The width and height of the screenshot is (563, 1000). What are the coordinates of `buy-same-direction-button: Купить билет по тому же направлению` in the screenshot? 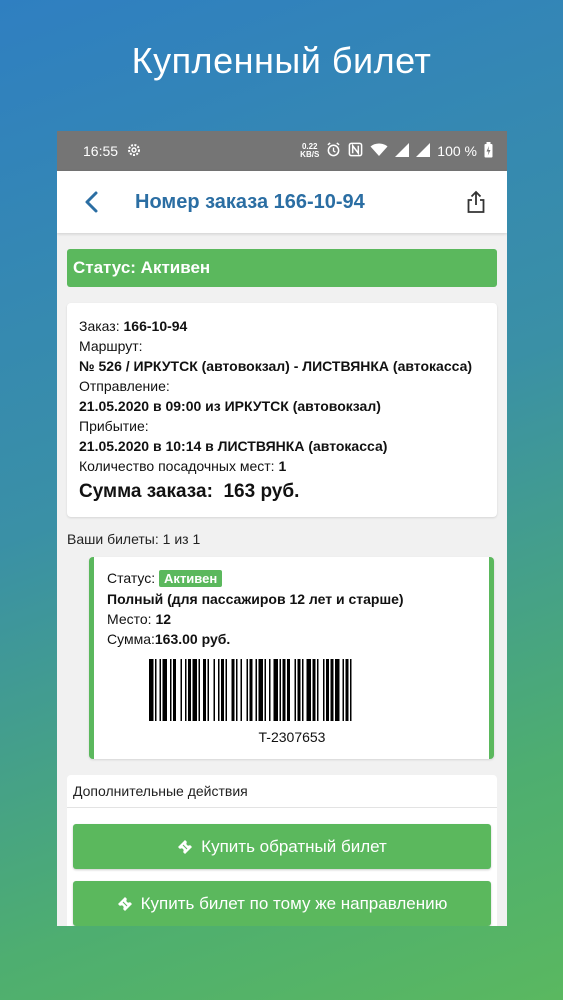 It's located at (282, 903).